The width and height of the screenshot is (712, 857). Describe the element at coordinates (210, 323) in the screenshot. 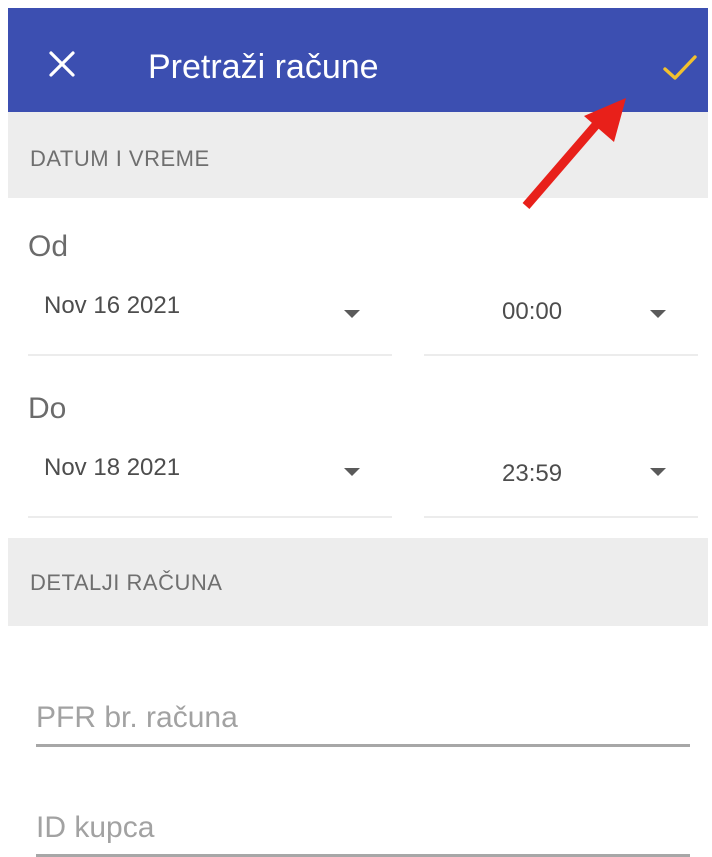

I see `from-date-dropdown: Nov 16 2021` at that location.